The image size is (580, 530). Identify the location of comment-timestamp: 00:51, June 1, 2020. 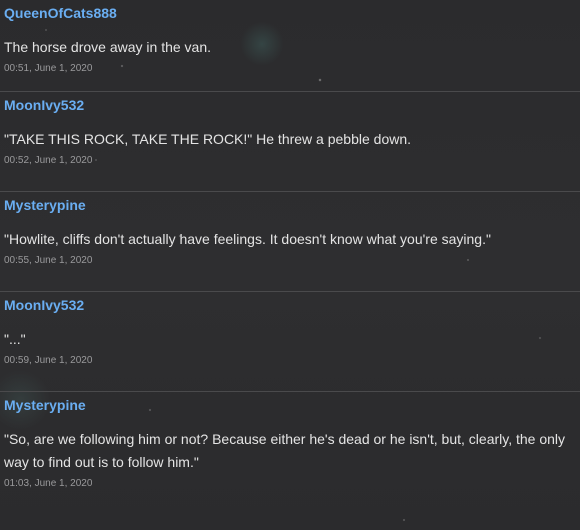
(48, 68).